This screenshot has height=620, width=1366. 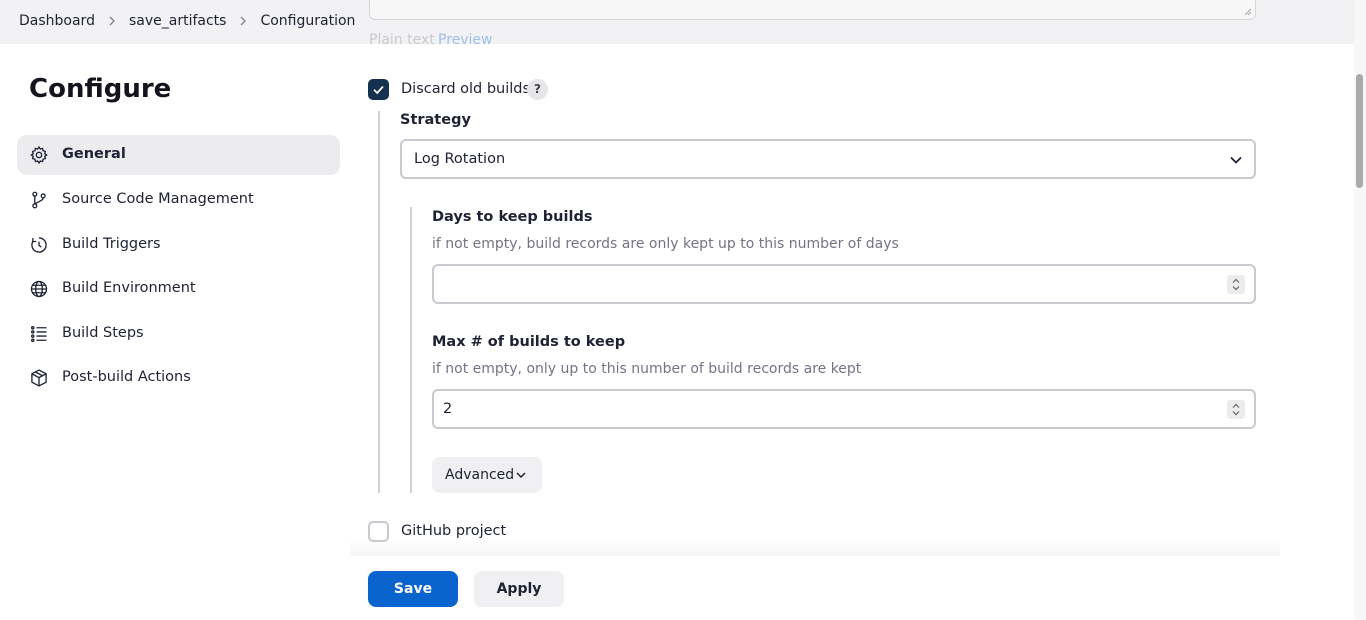 I want to click on sidebar-item-label: Source Code Management, so click(x=158, y=199).